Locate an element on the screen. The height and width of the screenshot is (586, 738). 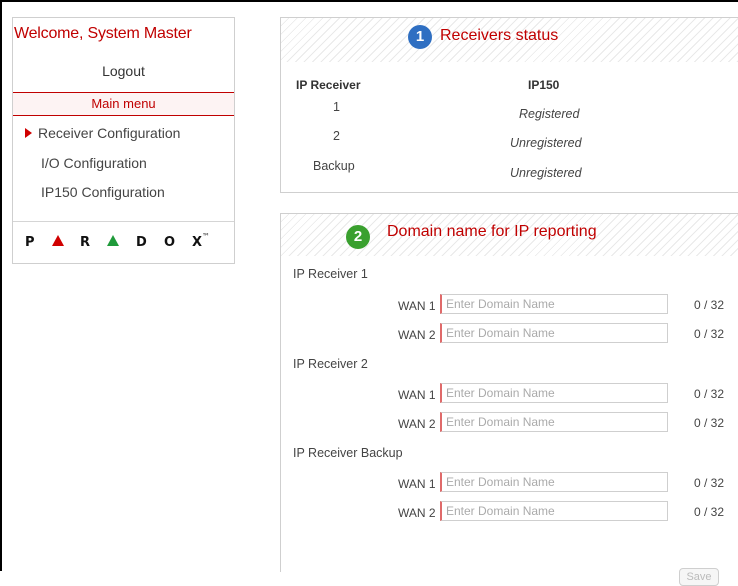
receiver-cell: 1 is located at coordinates (336, 107).